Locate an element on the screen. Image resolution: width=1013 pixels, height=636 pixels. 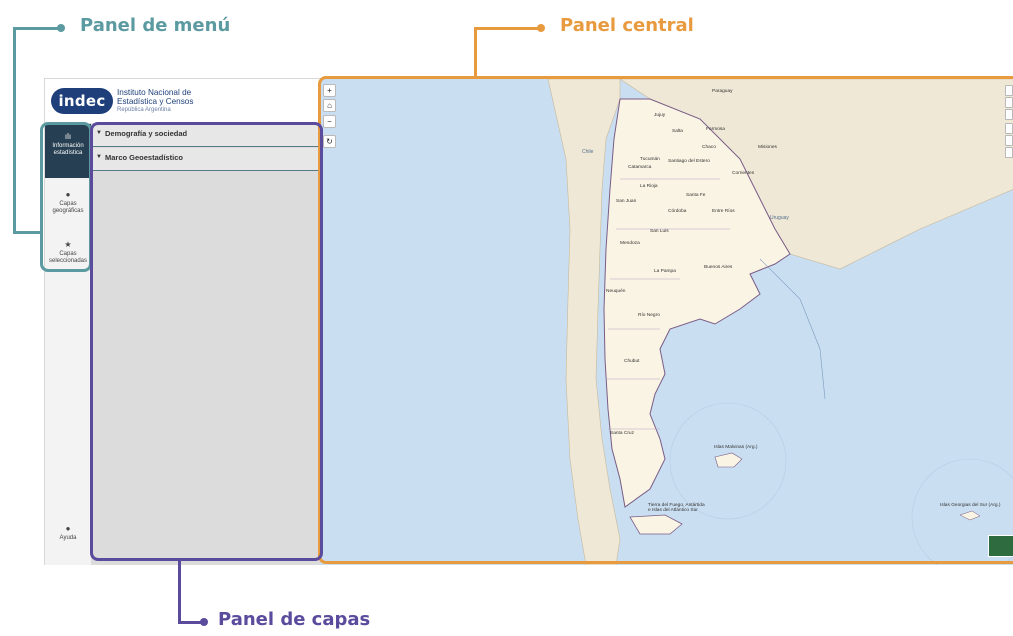
layer-group-label: Demografía y sociedad is located at coordinates (146, 133).